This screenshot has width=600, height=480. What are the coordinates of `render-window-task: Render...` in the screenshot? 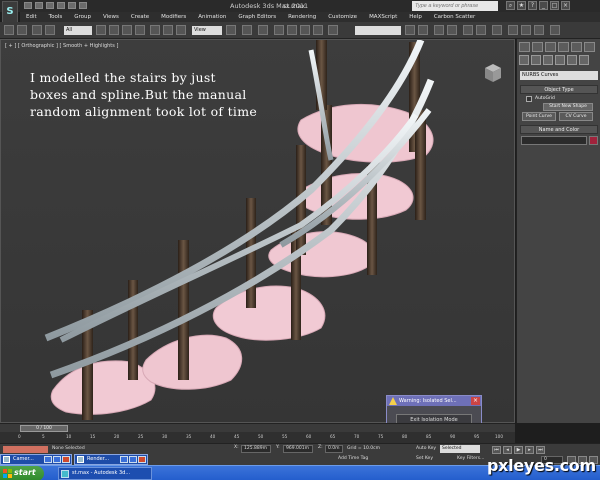 It's located at (111, 459).